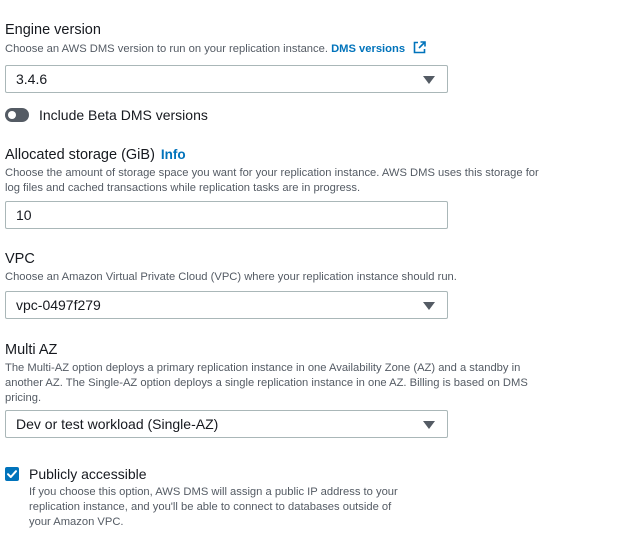 The image size is (628, 545). I want to click on multi-az-description-line: pricing., so click(23, 398).